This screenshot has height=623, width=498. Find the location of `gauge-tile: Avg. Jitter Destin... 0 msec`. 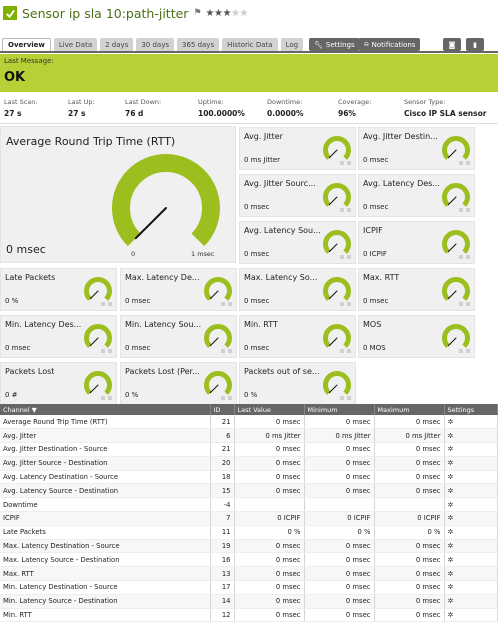

gauge-tile: Avg. Jitter Destin... 0 msec is located at coordinates (416, 148).